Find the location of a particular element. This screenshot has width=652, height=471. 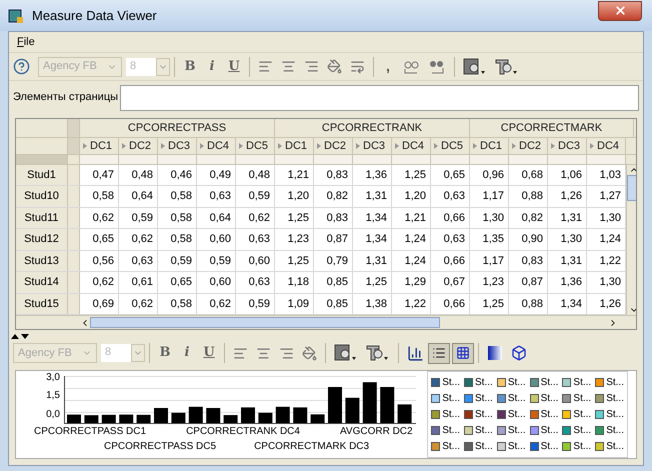

page-elements-field is located at coordinates (379, 97).